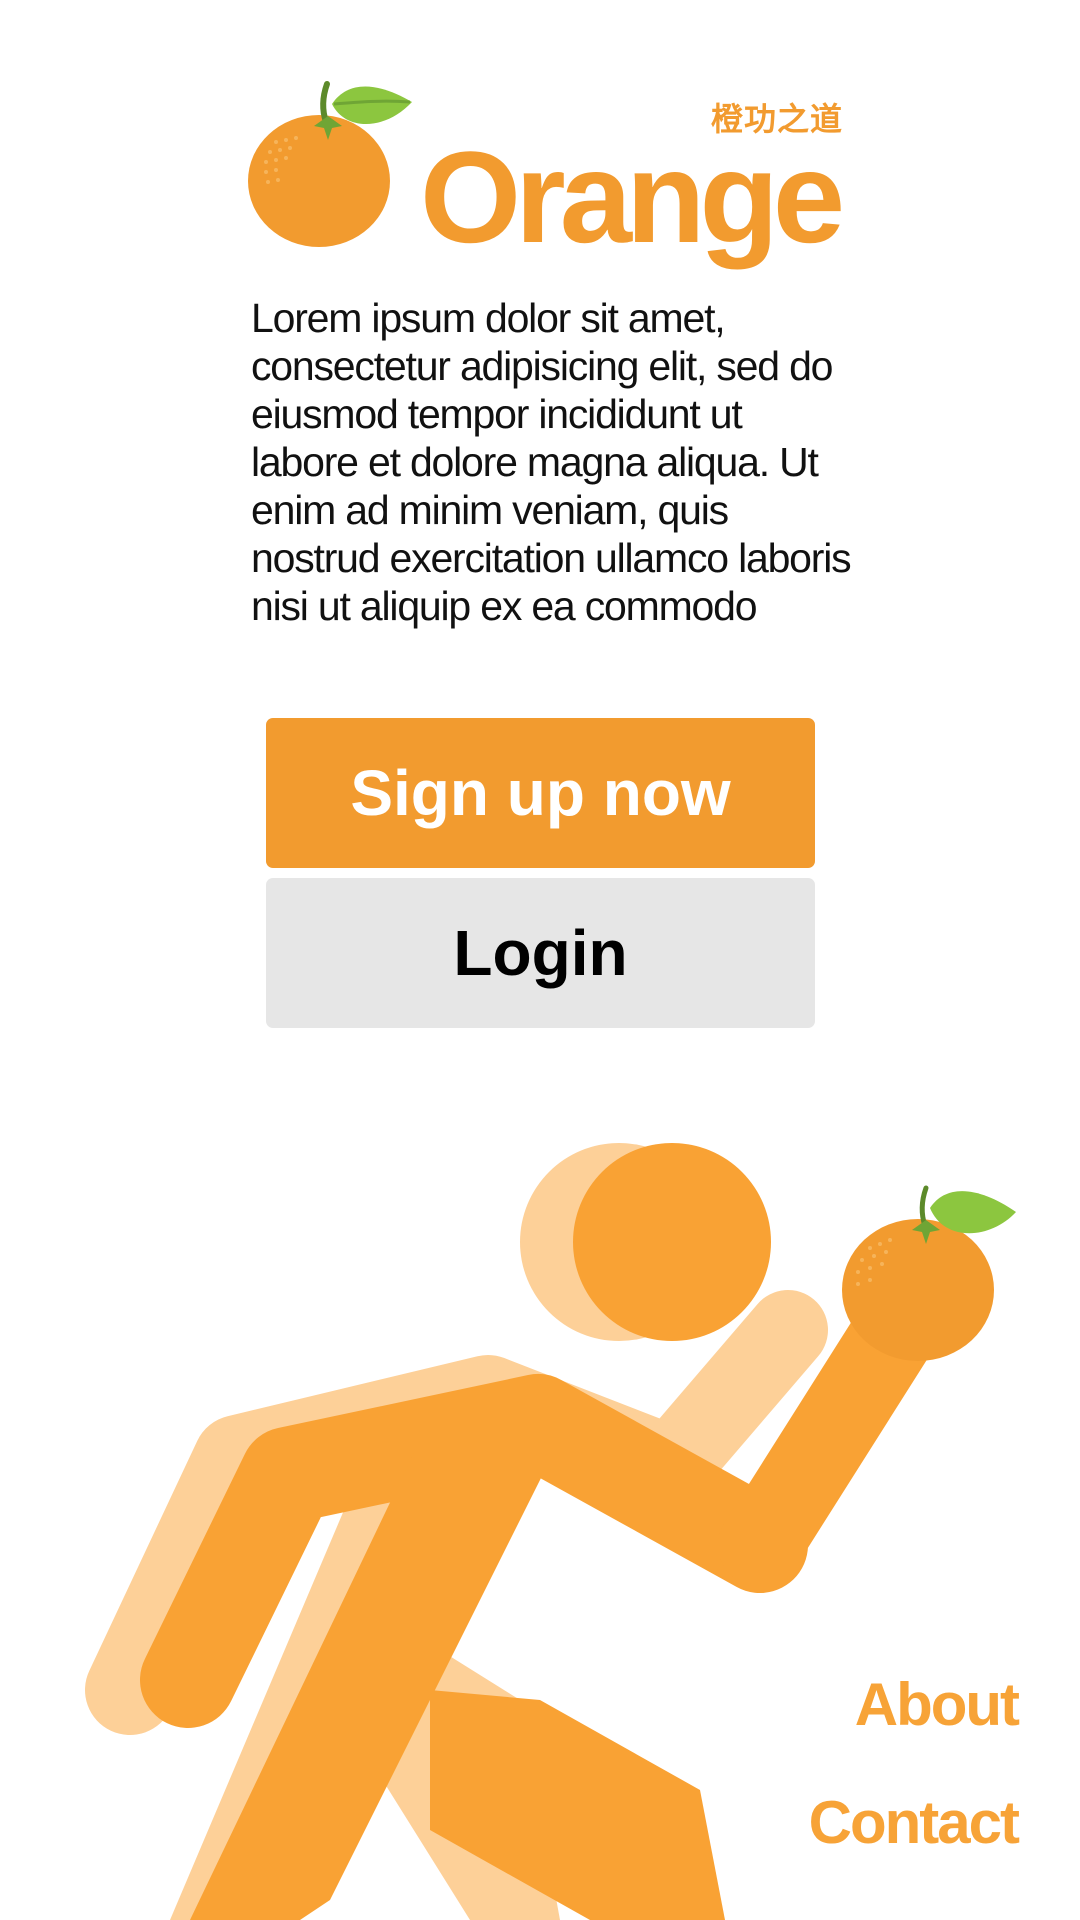 The height and width of the screenshot is (1920, 1080). I want to click on orange-fruit-icon, so click(330, 164).